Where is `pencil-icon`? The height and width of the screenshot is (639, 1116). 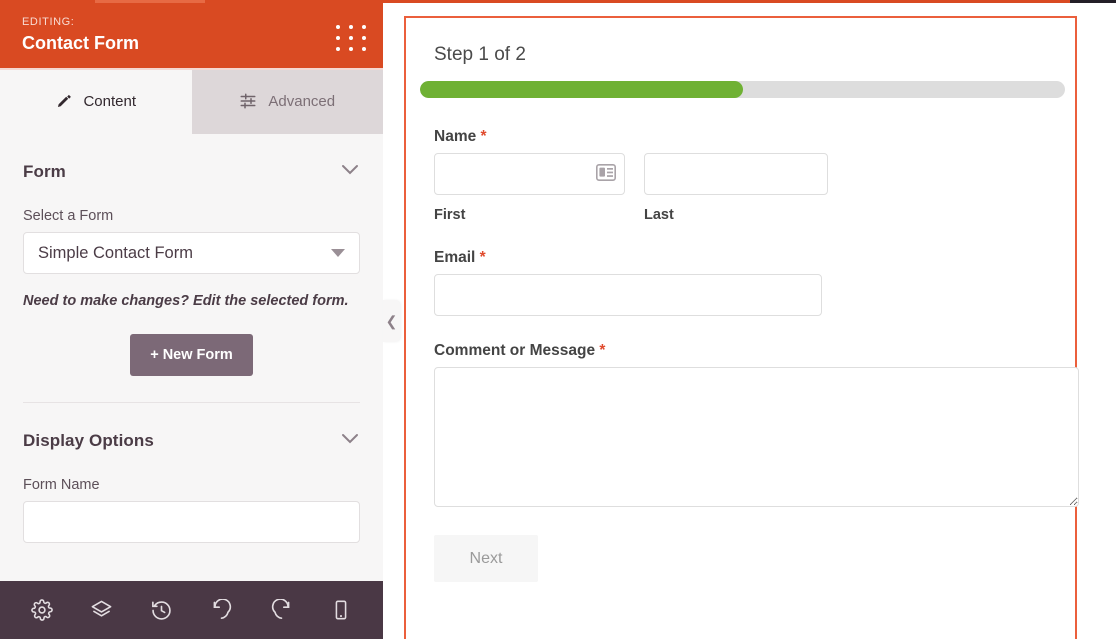 pencil-icon is located at coordinates (63, 101).